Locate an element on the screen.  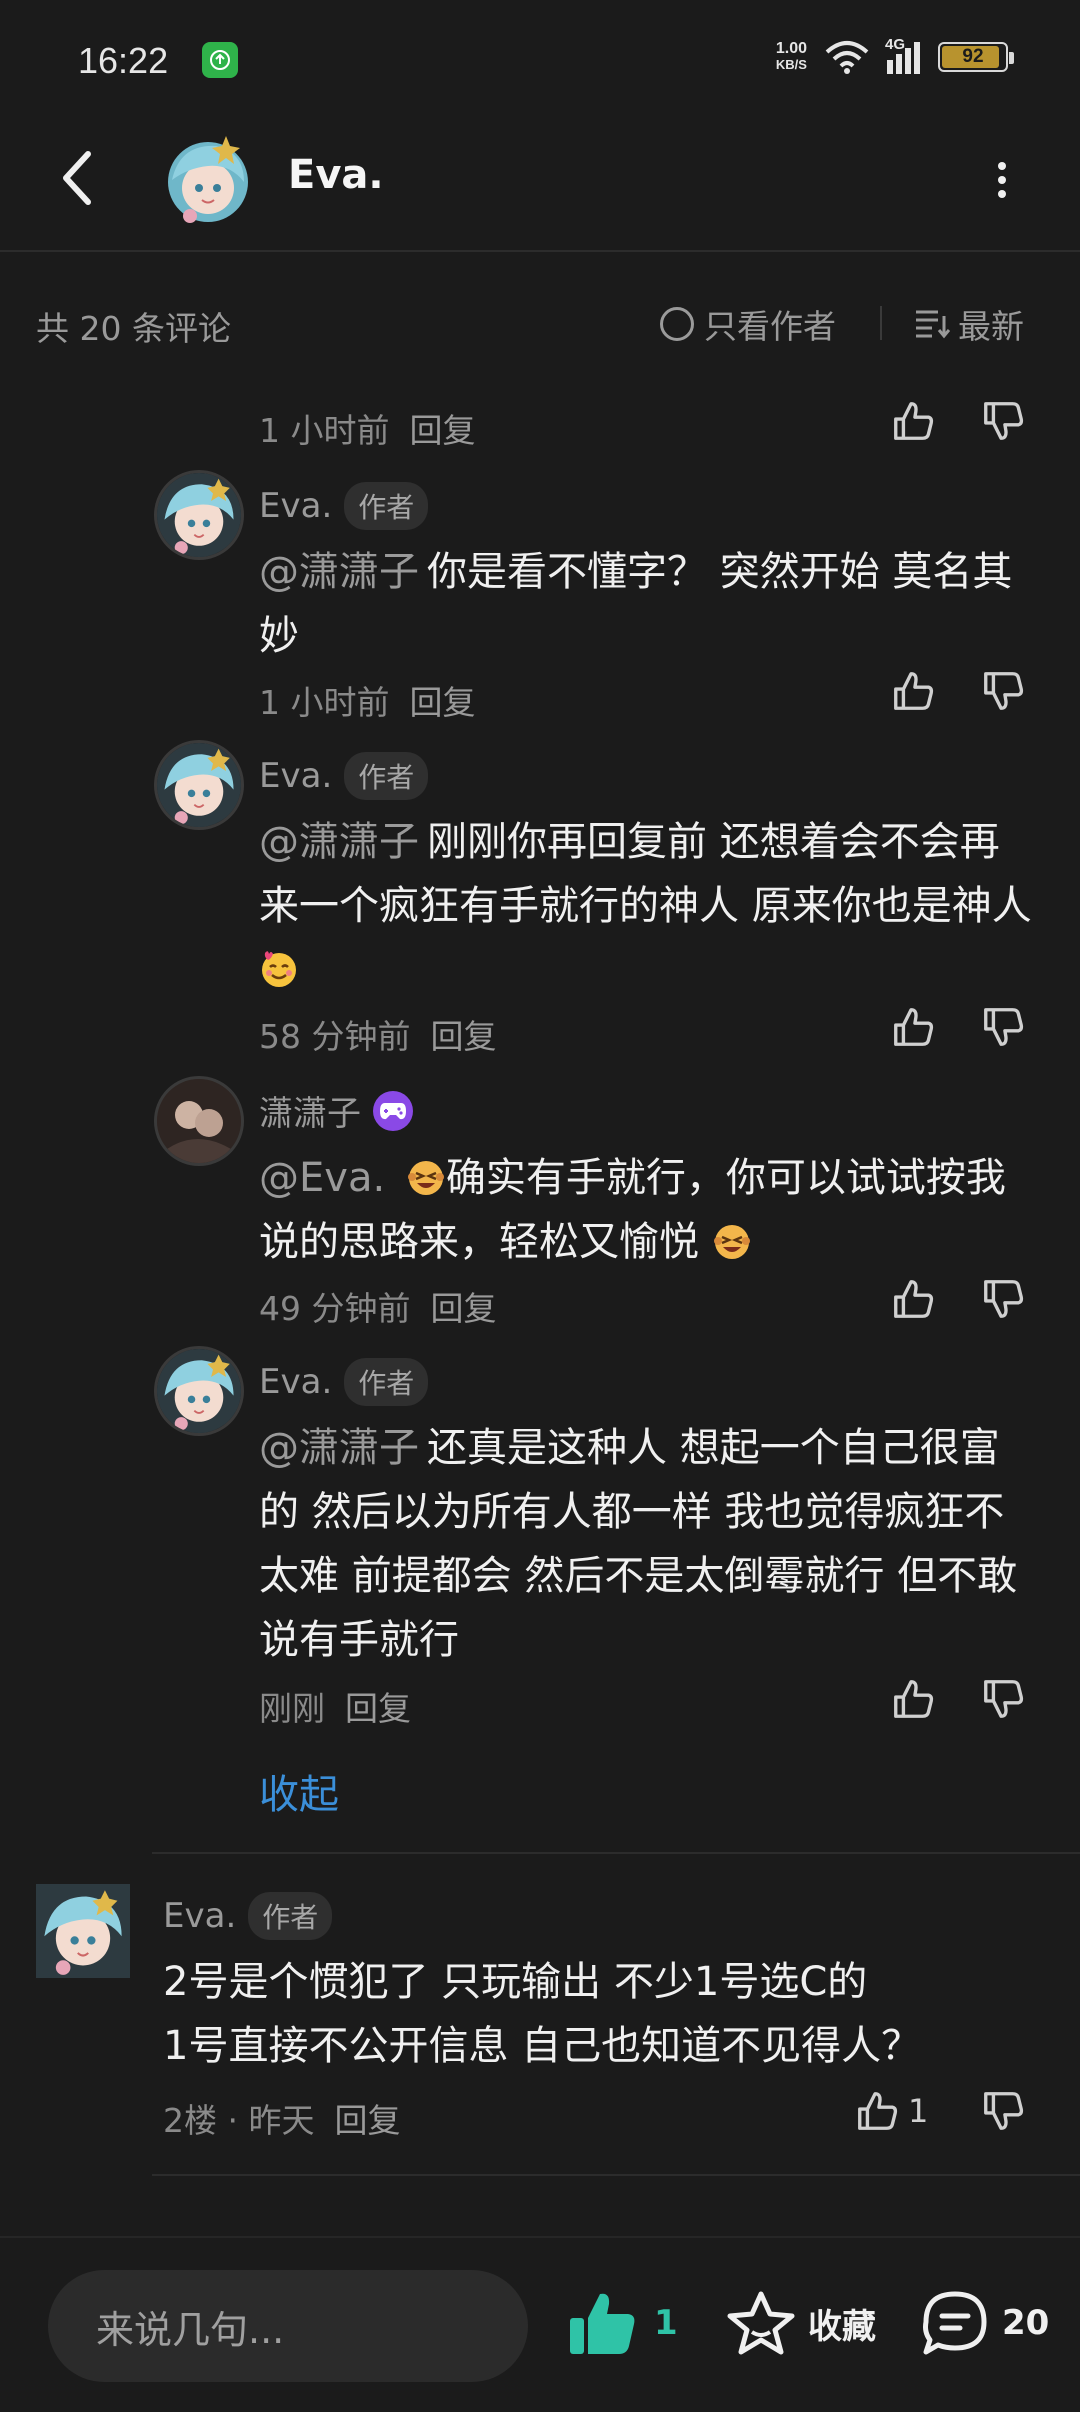
sort-latest-button: 最新 is located at coordinates (969, 324).